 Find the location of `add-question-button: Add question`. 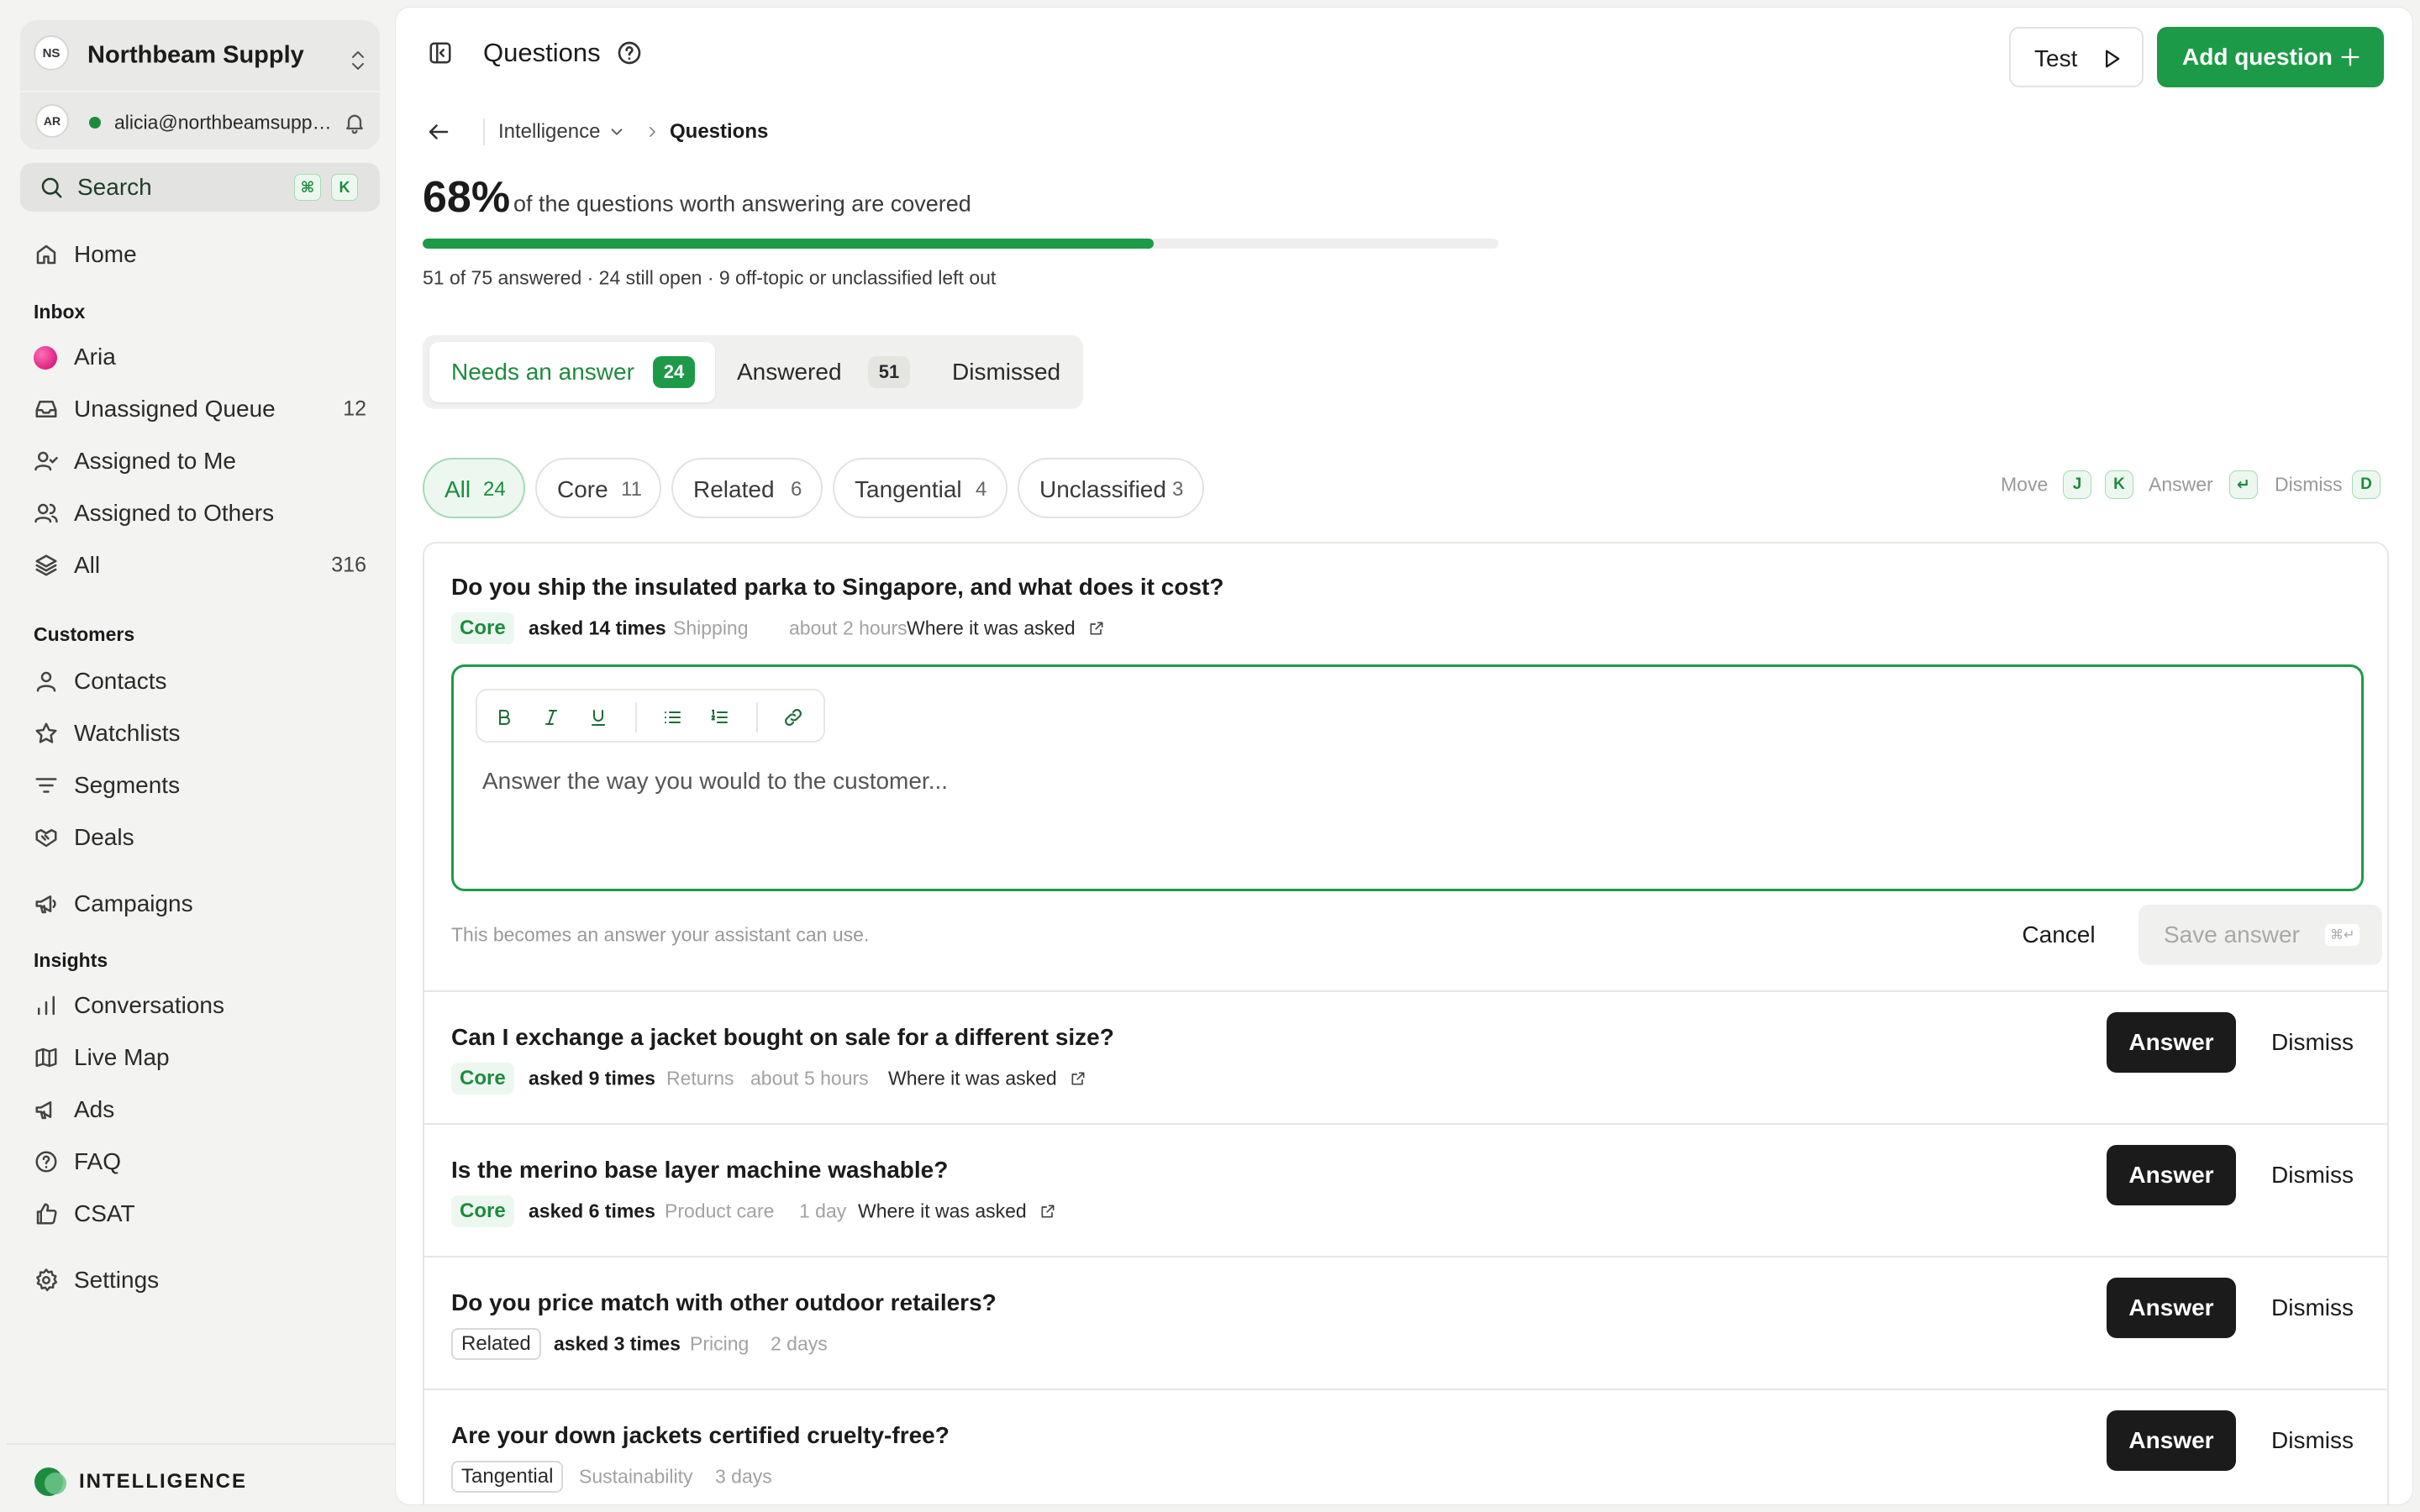

add-question-button: Add question is located at coordinates (2270, 57).